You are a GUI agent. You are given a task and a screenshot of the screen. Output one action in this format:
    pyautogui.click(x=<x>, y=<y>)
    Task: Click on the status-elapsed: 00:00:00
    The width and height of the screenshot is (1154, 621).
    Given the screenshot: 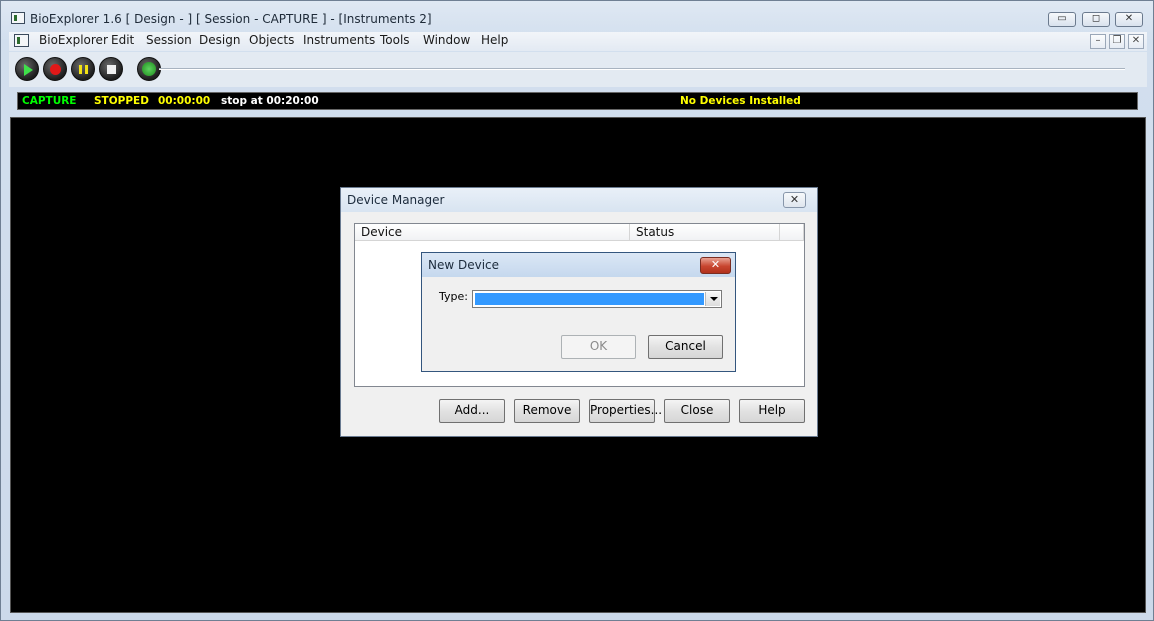 What is the action you would take?
    pyautogui.click(x=184, y=101)
    